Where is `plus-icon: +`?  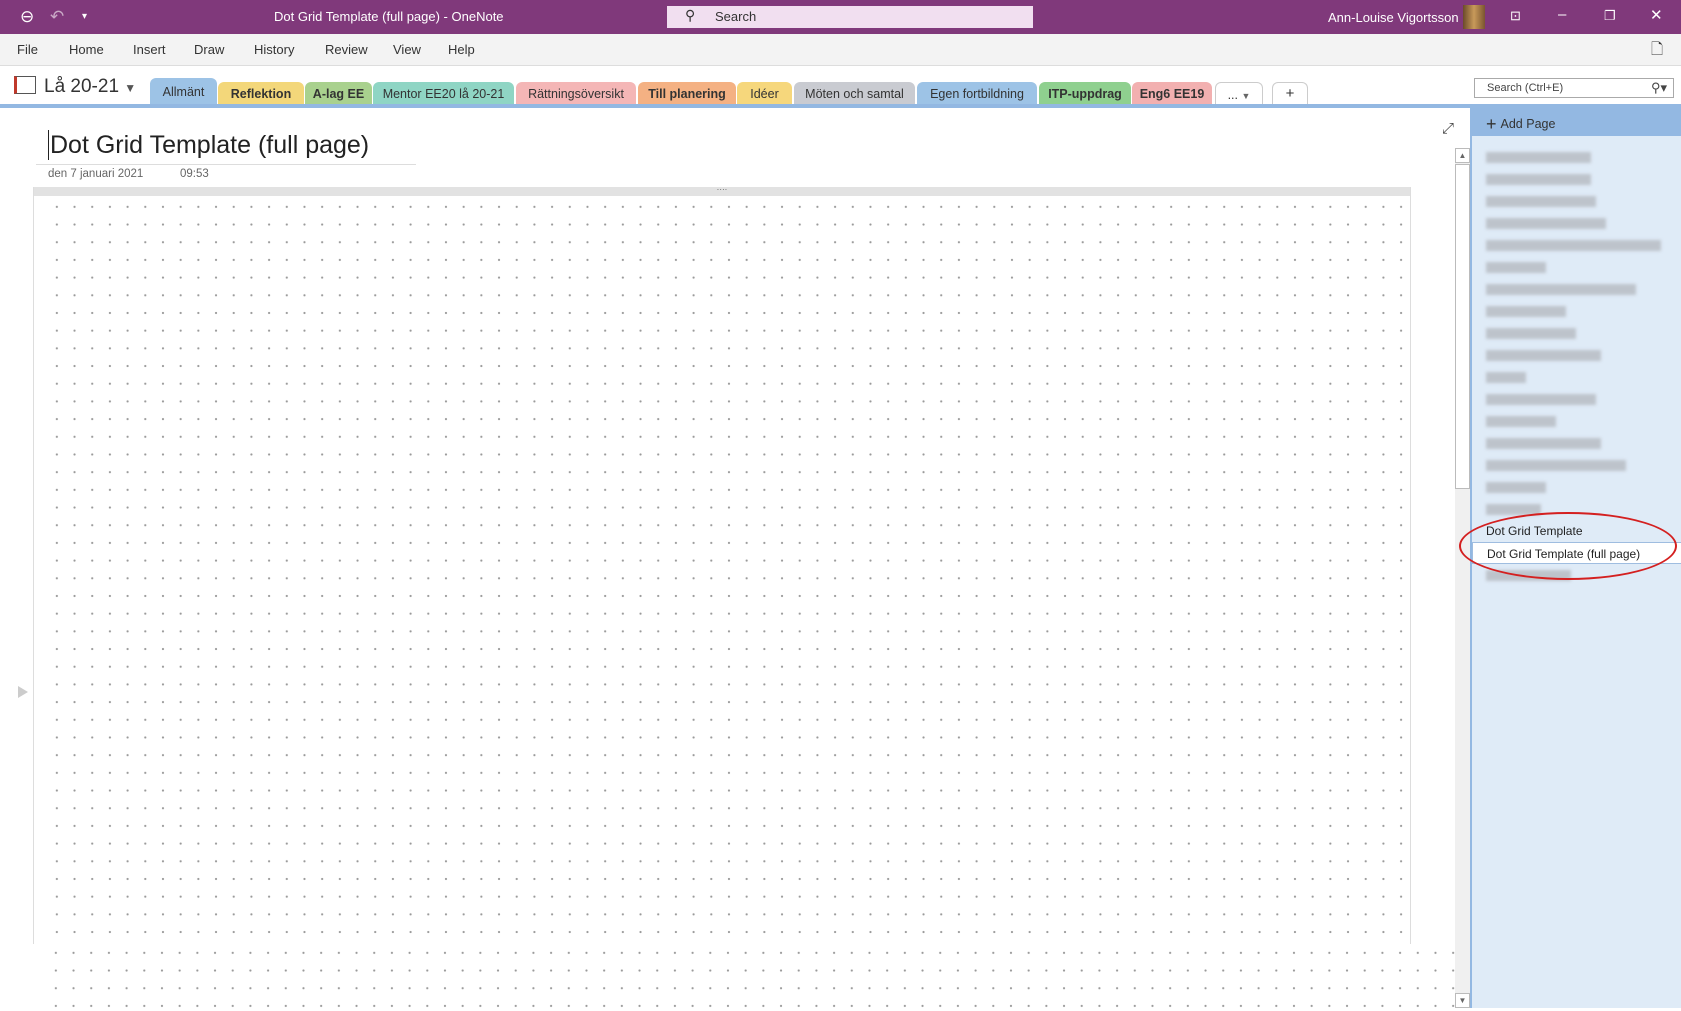 plus-icon: + is located at coordinates (1491, 124).